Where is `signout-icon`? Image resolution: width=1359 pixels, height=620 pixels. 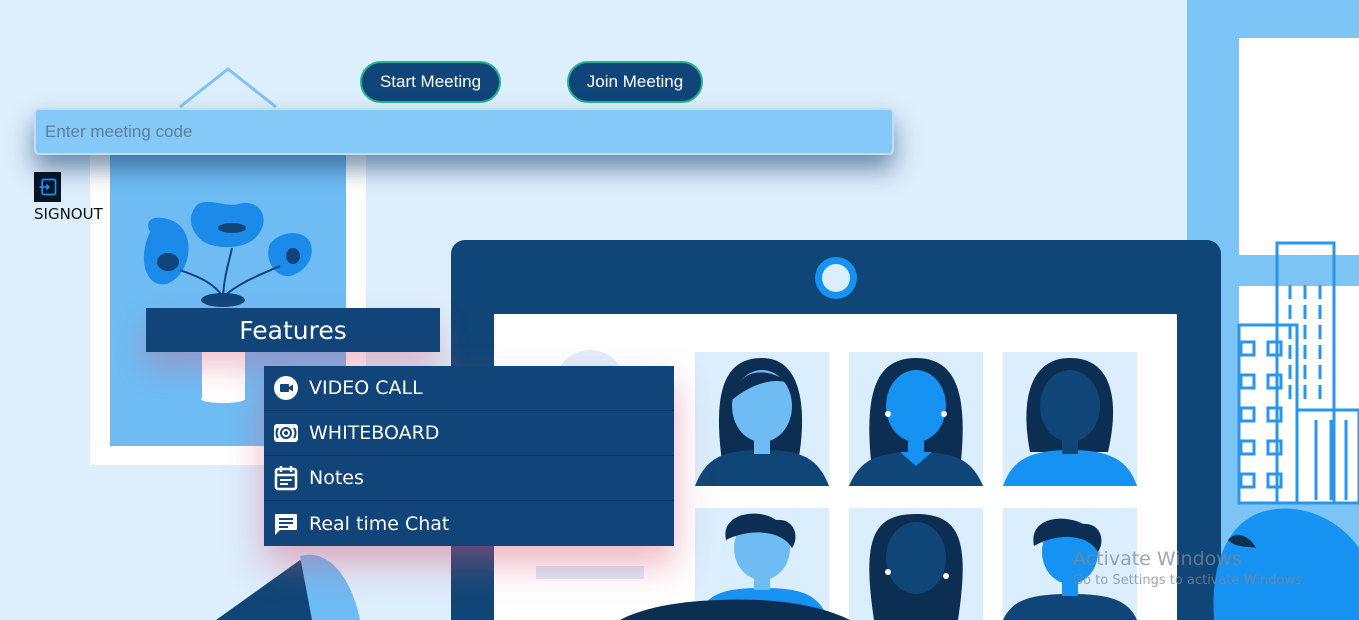
signout-icon is located at coordinates (47, 187).